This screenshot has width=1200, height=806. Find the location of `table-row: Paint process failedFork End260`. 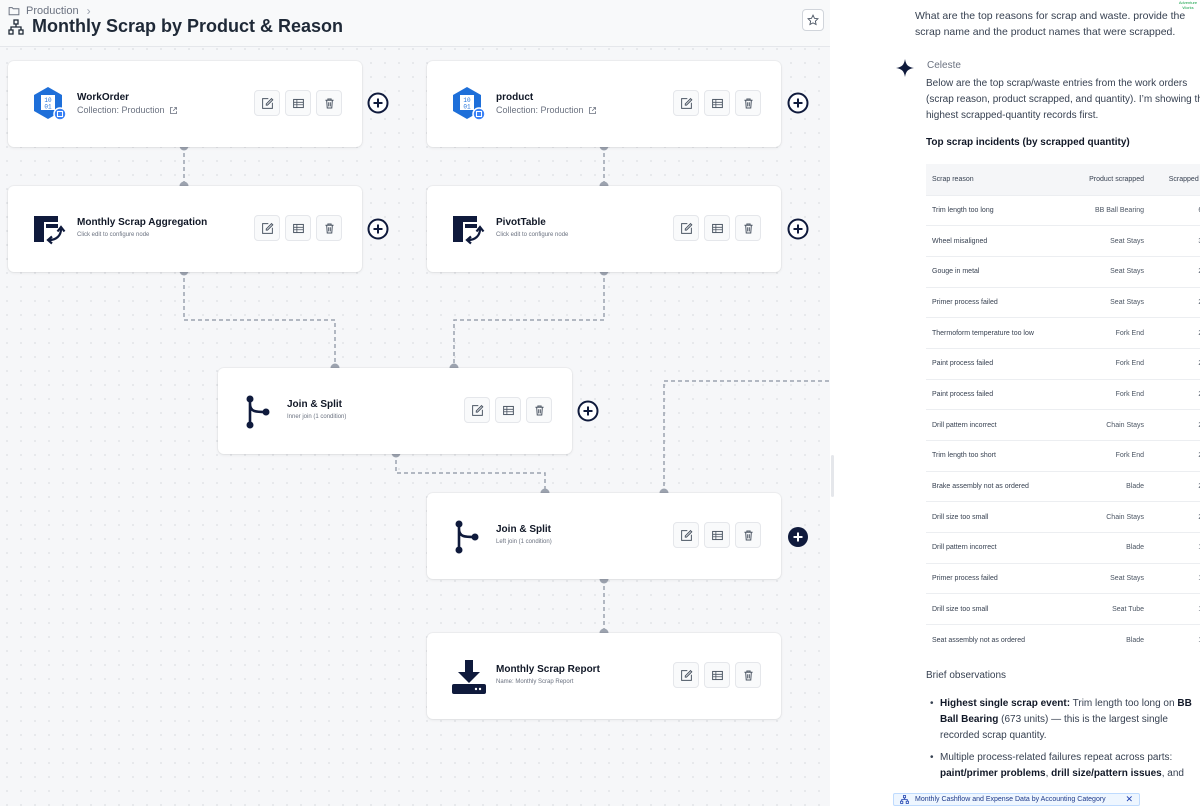

table-row: Paint process failedFork End260 is located at coordinates (1063, 394).